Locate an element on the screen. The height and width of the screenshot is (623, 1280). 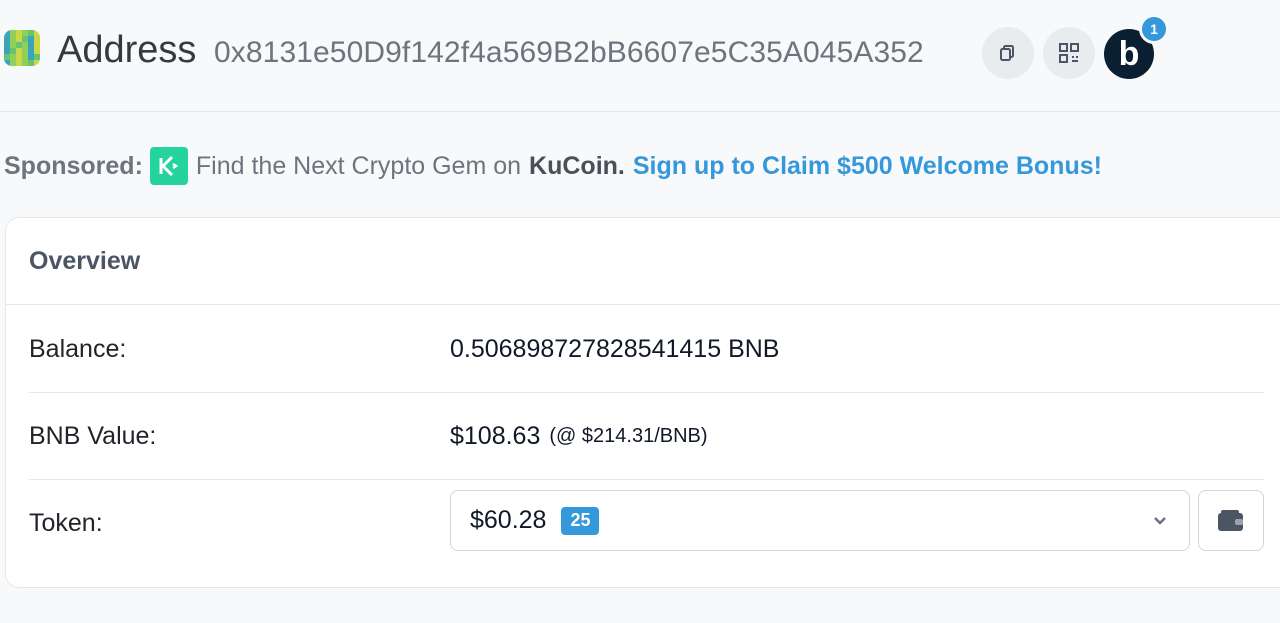
balance-value: 0.506898727828541415 BNB is located at coordinates (615, 349).